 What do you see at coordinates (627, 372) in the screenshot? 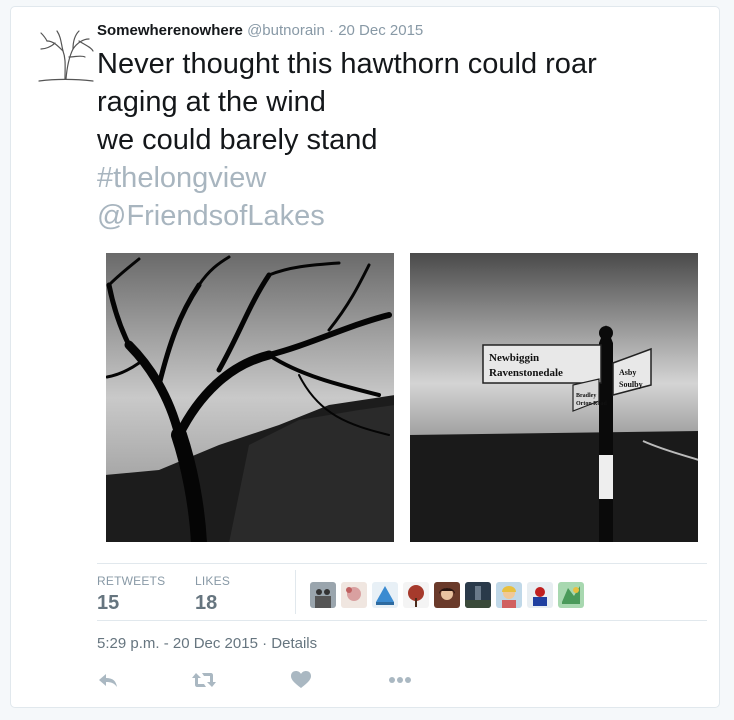
I see `sign-arm-small-1: Asby` at bounding box center [627, 372].